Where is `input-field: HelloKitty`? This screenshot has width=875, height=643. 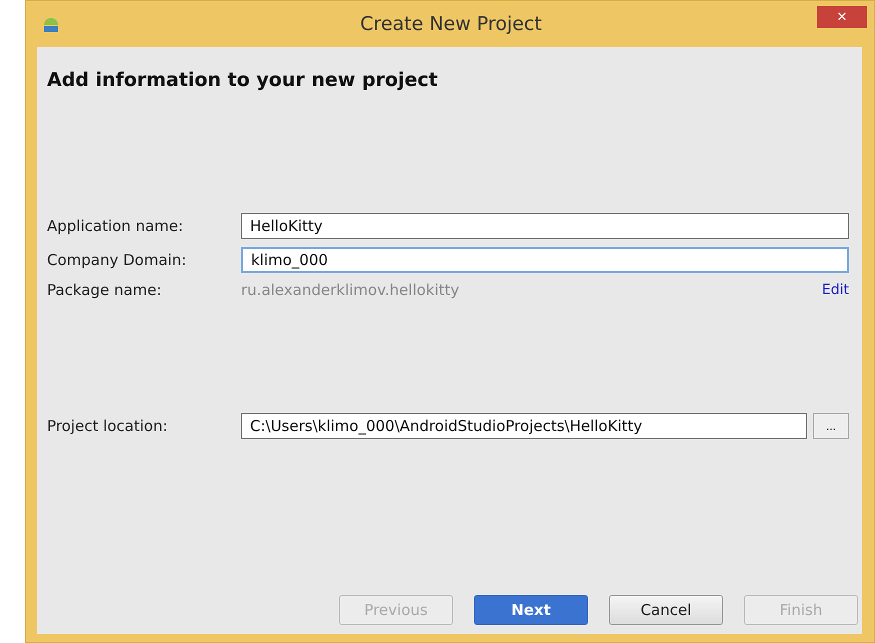 input-field: HelloKitty is located at coordinates (545, 226).